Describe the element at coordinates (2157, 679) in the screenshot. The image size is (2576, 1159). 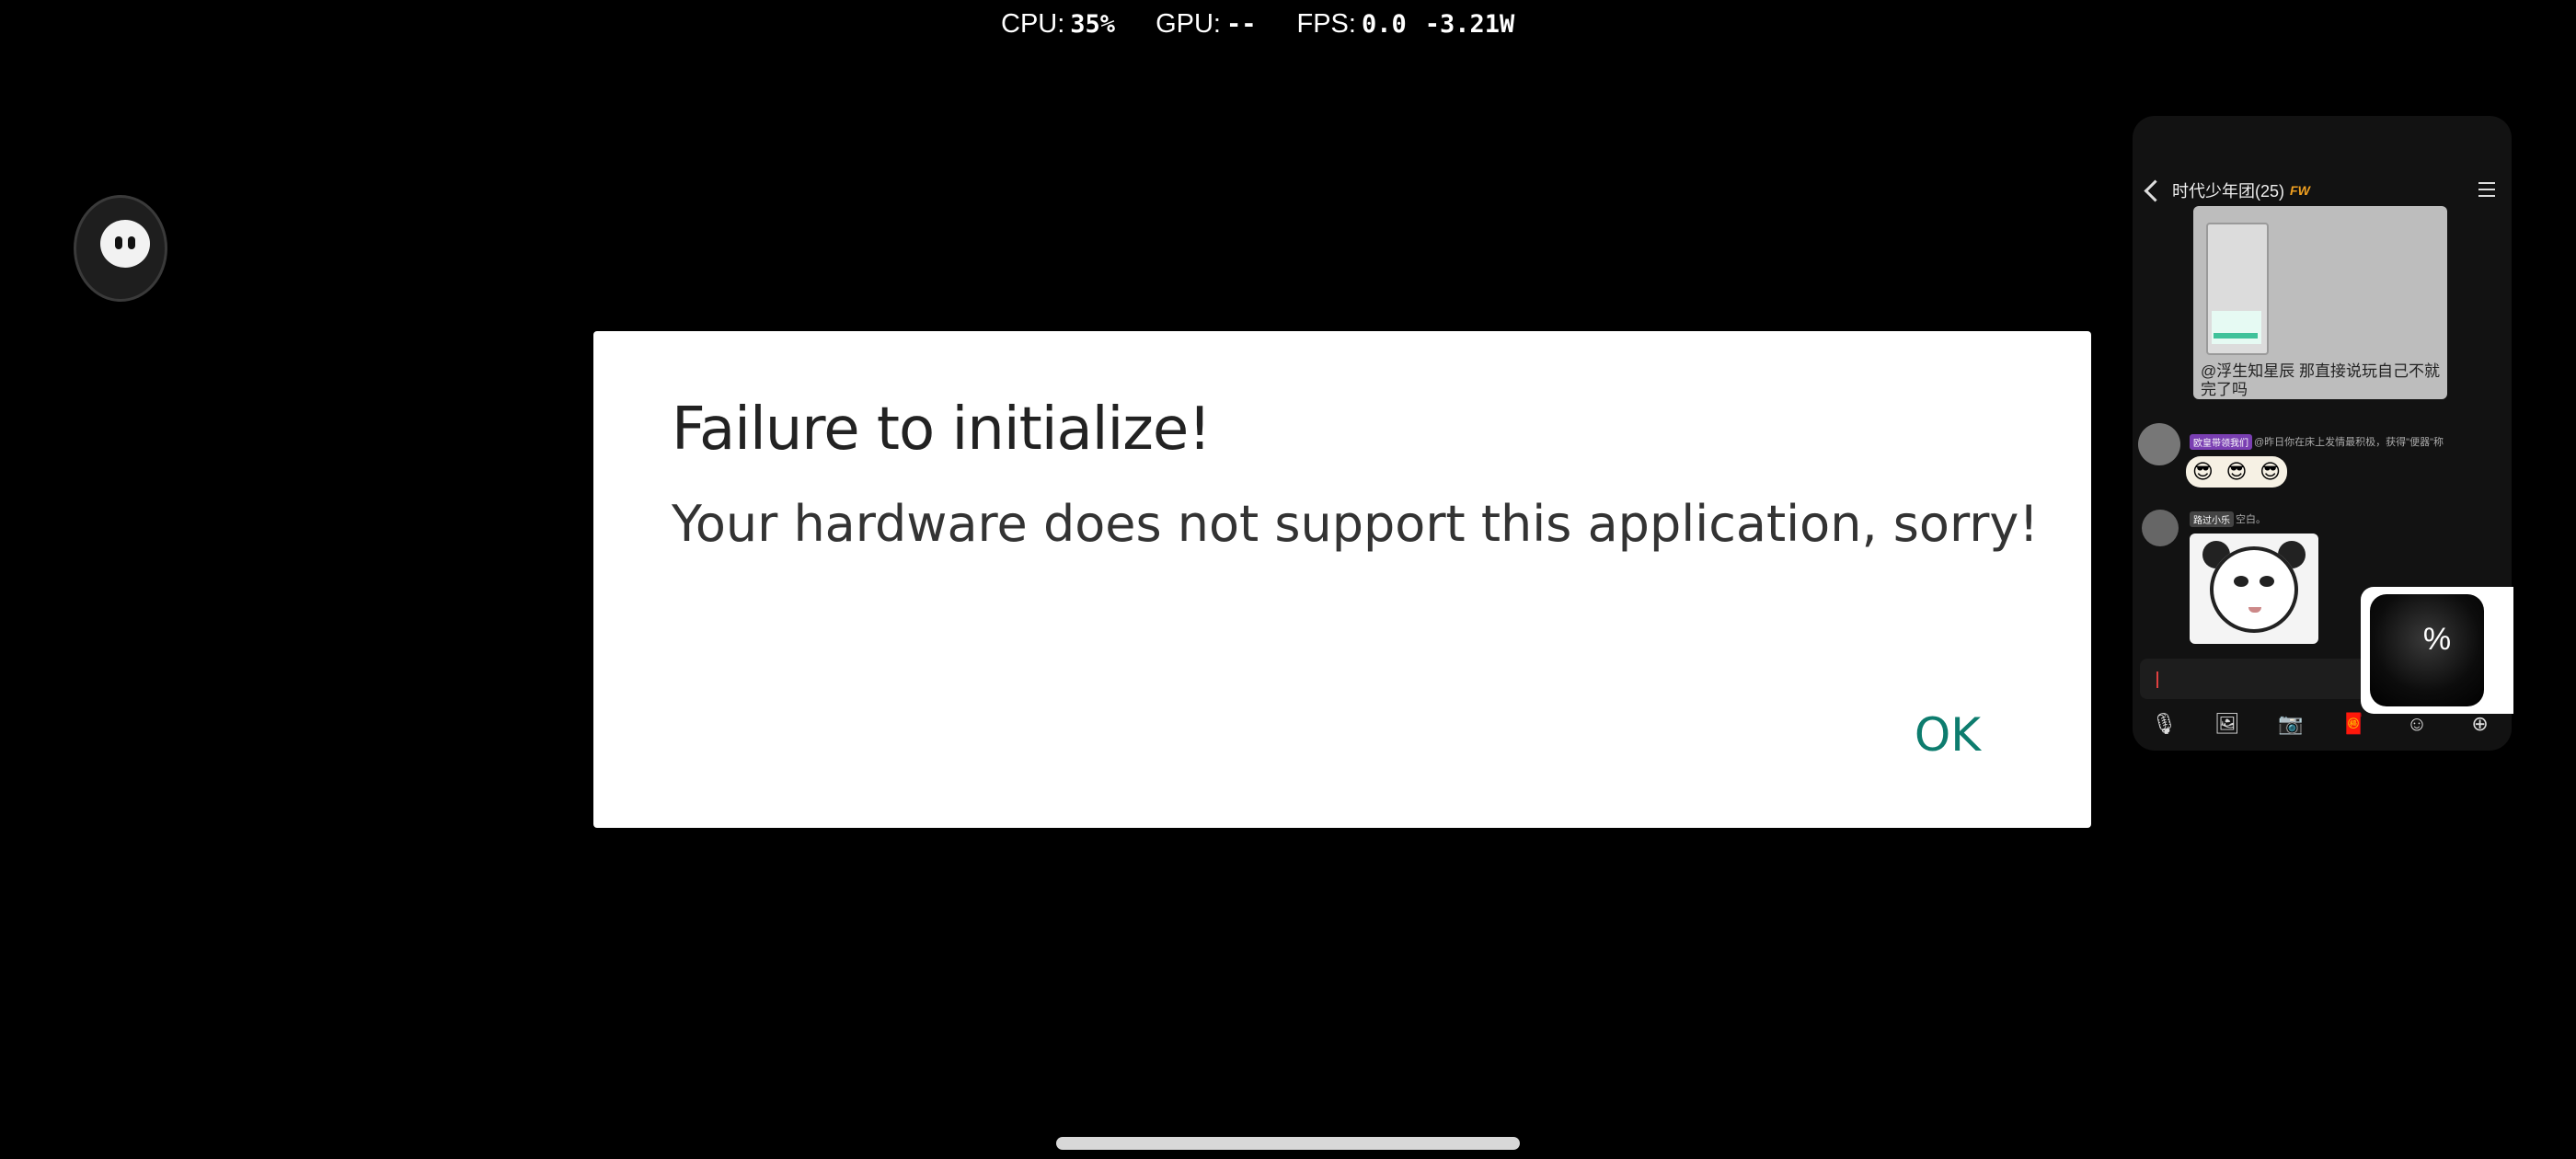
I see `text-caret` at that location.